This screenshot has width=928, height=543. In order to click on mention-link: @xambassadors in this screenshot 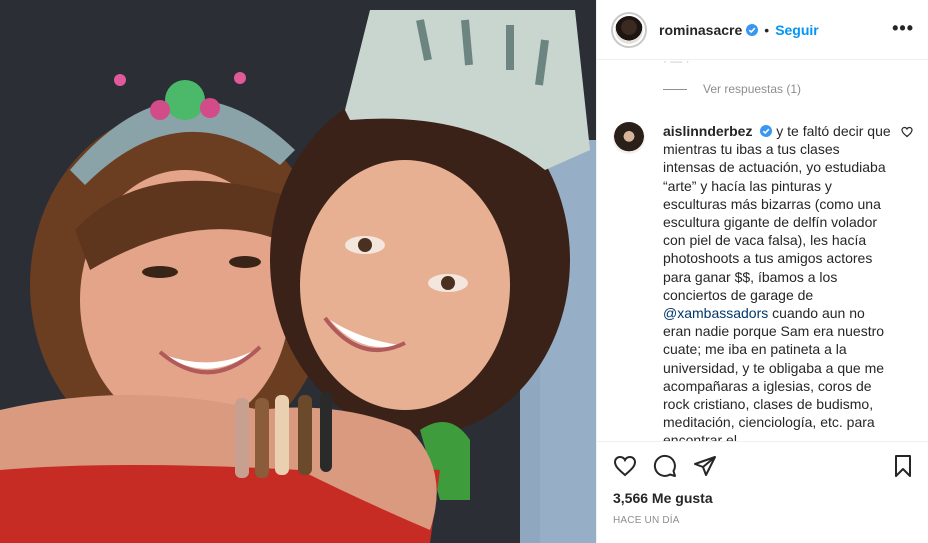, I will do `click(715, 313)`.